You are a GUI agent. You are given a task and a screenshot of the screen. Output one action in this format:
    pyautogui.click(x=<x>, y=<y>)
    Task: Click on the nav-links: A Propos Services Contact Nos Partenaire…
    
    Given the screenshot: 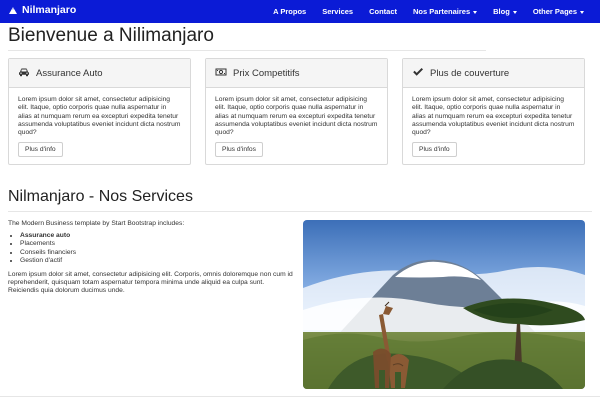 What is the action you would take?
    pyautogui.click(x=428, y=11)
    